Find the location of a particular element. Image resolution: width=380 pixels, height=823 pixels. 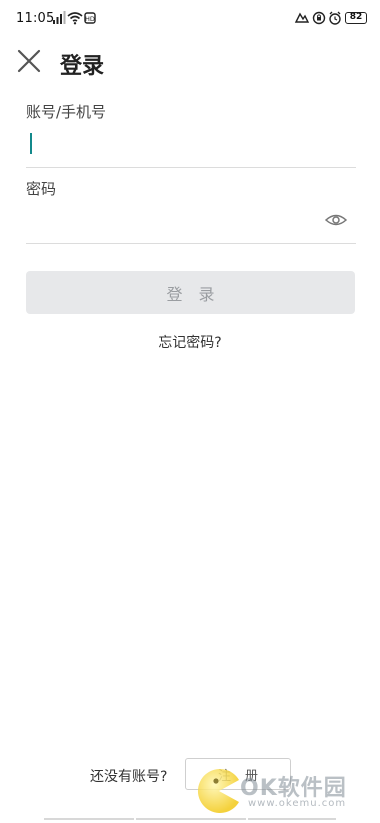

hd-icon: HD is located at coordinates (90, 18).